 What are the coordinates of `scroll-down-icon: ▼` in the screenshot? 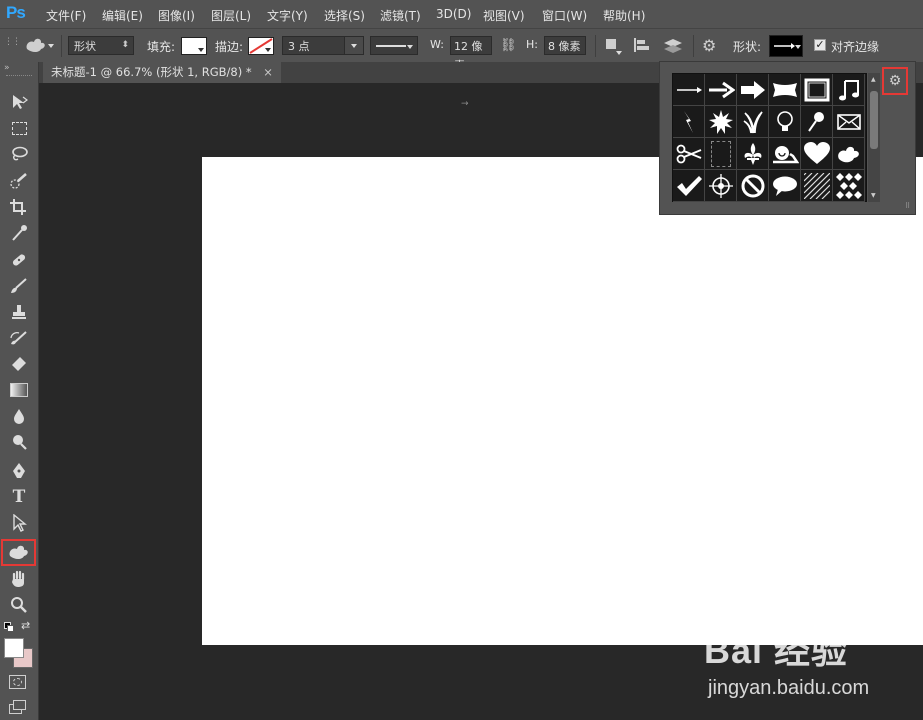 It's located at (873, 195).